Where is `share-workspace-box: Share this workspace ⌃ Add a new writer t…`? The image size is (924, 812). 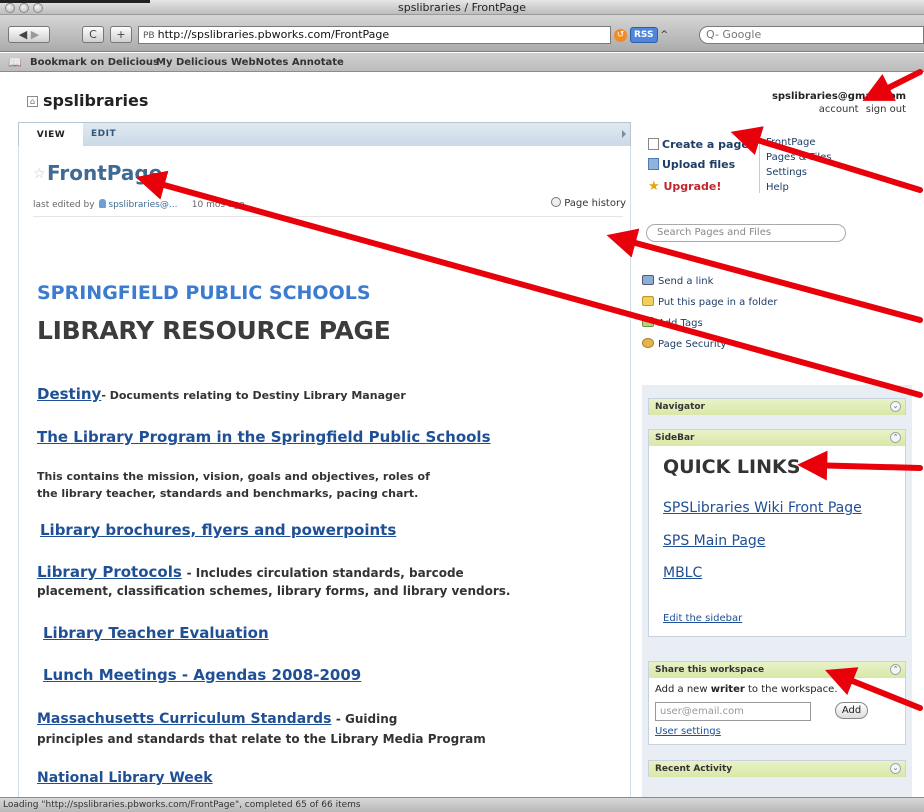 share-workspace-box: Share this workspace ⌃ Add a new writer t… is located at coordinates (777, 703).